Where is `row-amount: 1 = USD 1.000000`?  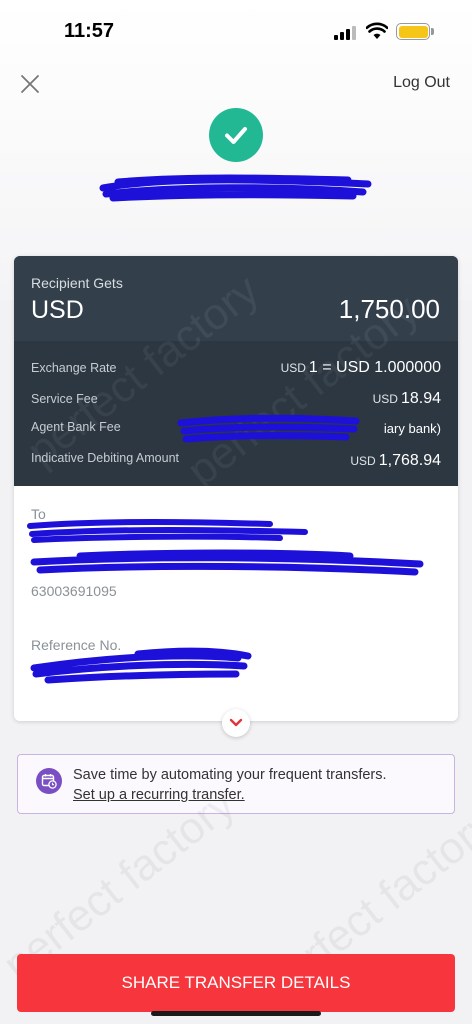
row-amount: 1 = USD 1.000000 is located at coordinates (374, 367).